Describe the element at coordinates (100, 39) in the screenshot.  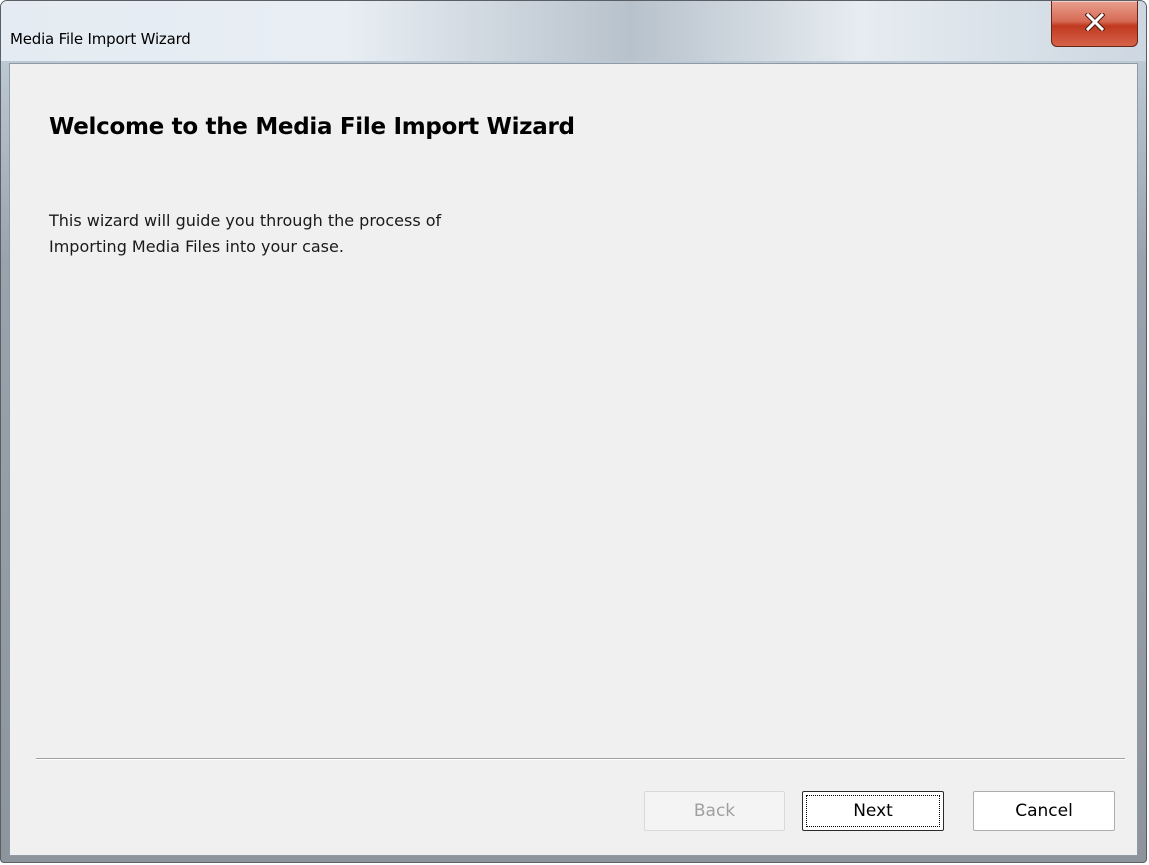
I see `window-title: Media File Import Wizard` at that location.